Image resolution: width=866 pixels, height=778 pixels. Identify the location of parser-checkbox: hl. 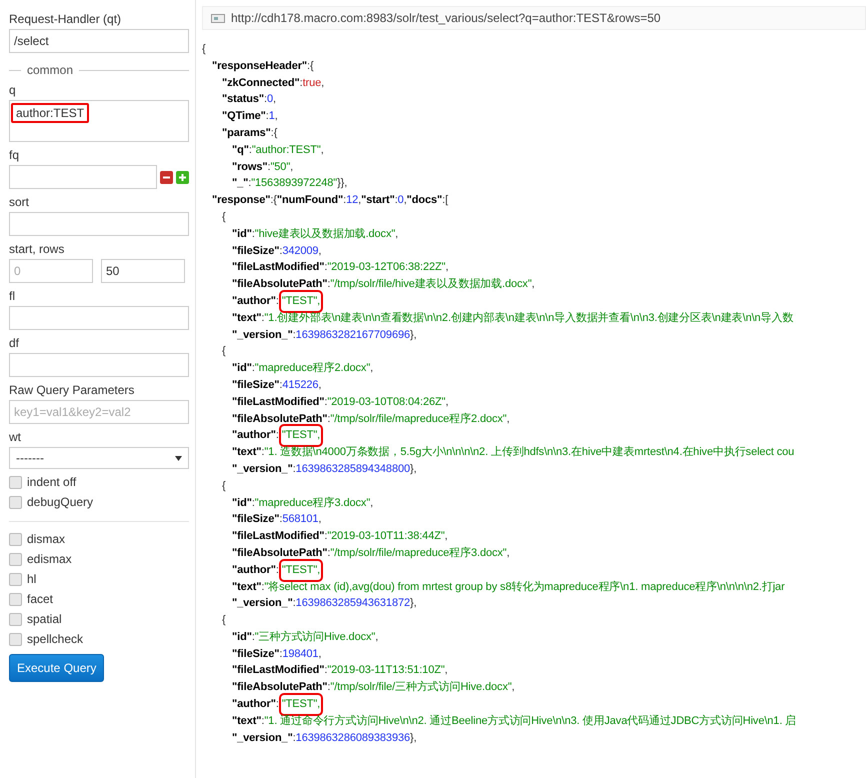
(99, 579).